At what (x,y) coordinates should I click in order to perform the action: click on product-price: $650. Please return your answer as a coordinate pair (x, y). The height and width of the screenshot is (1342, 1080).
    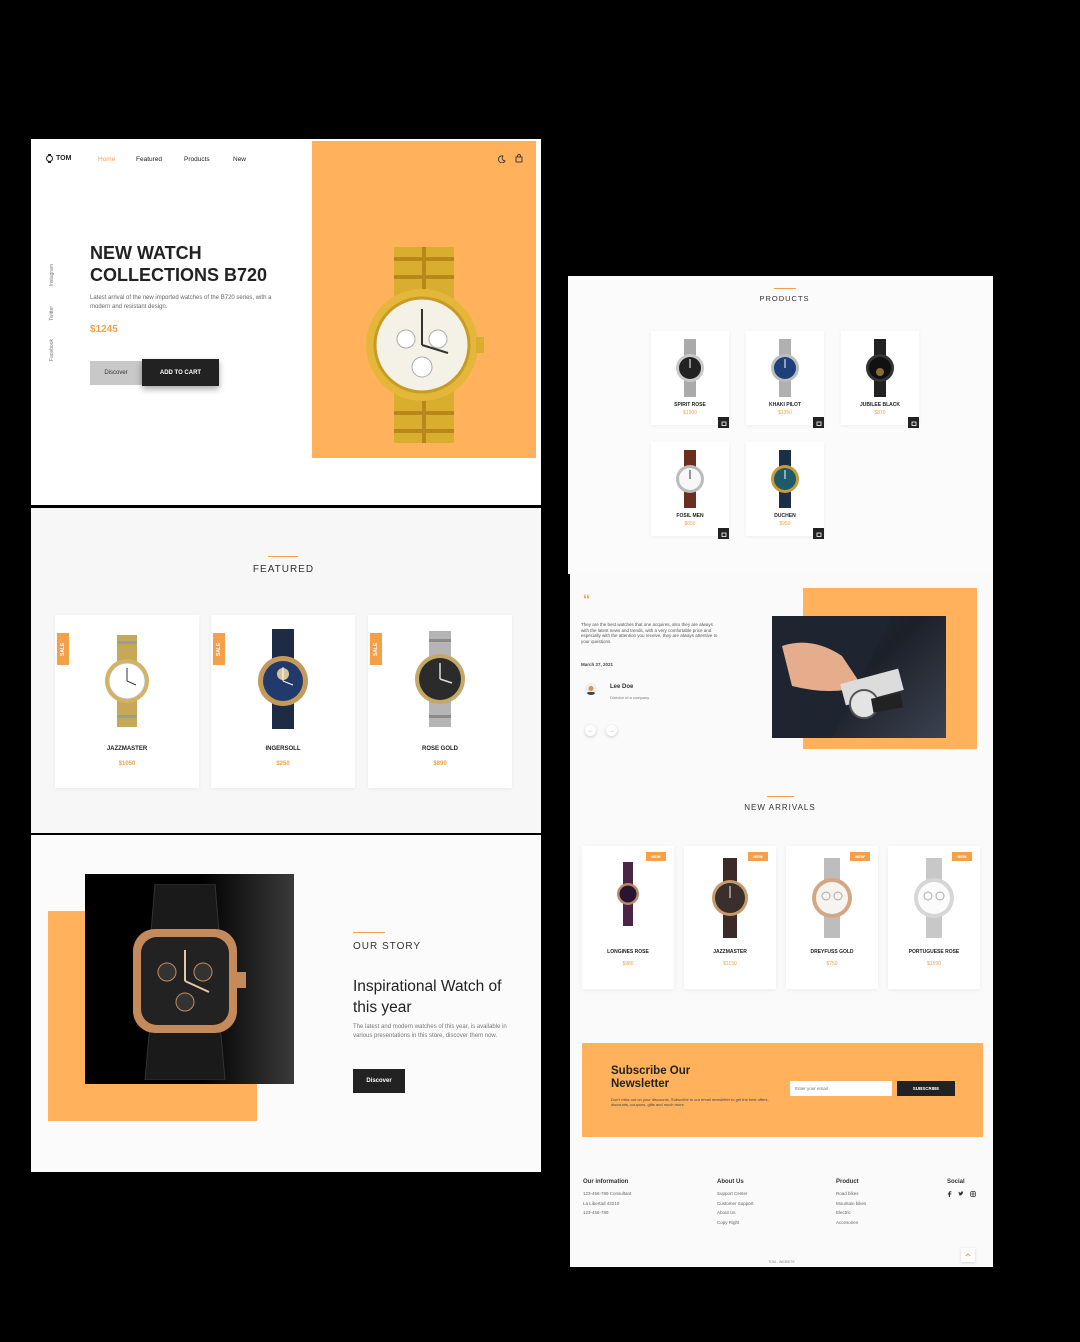
    Looking at the image, I should click on (690, 524).